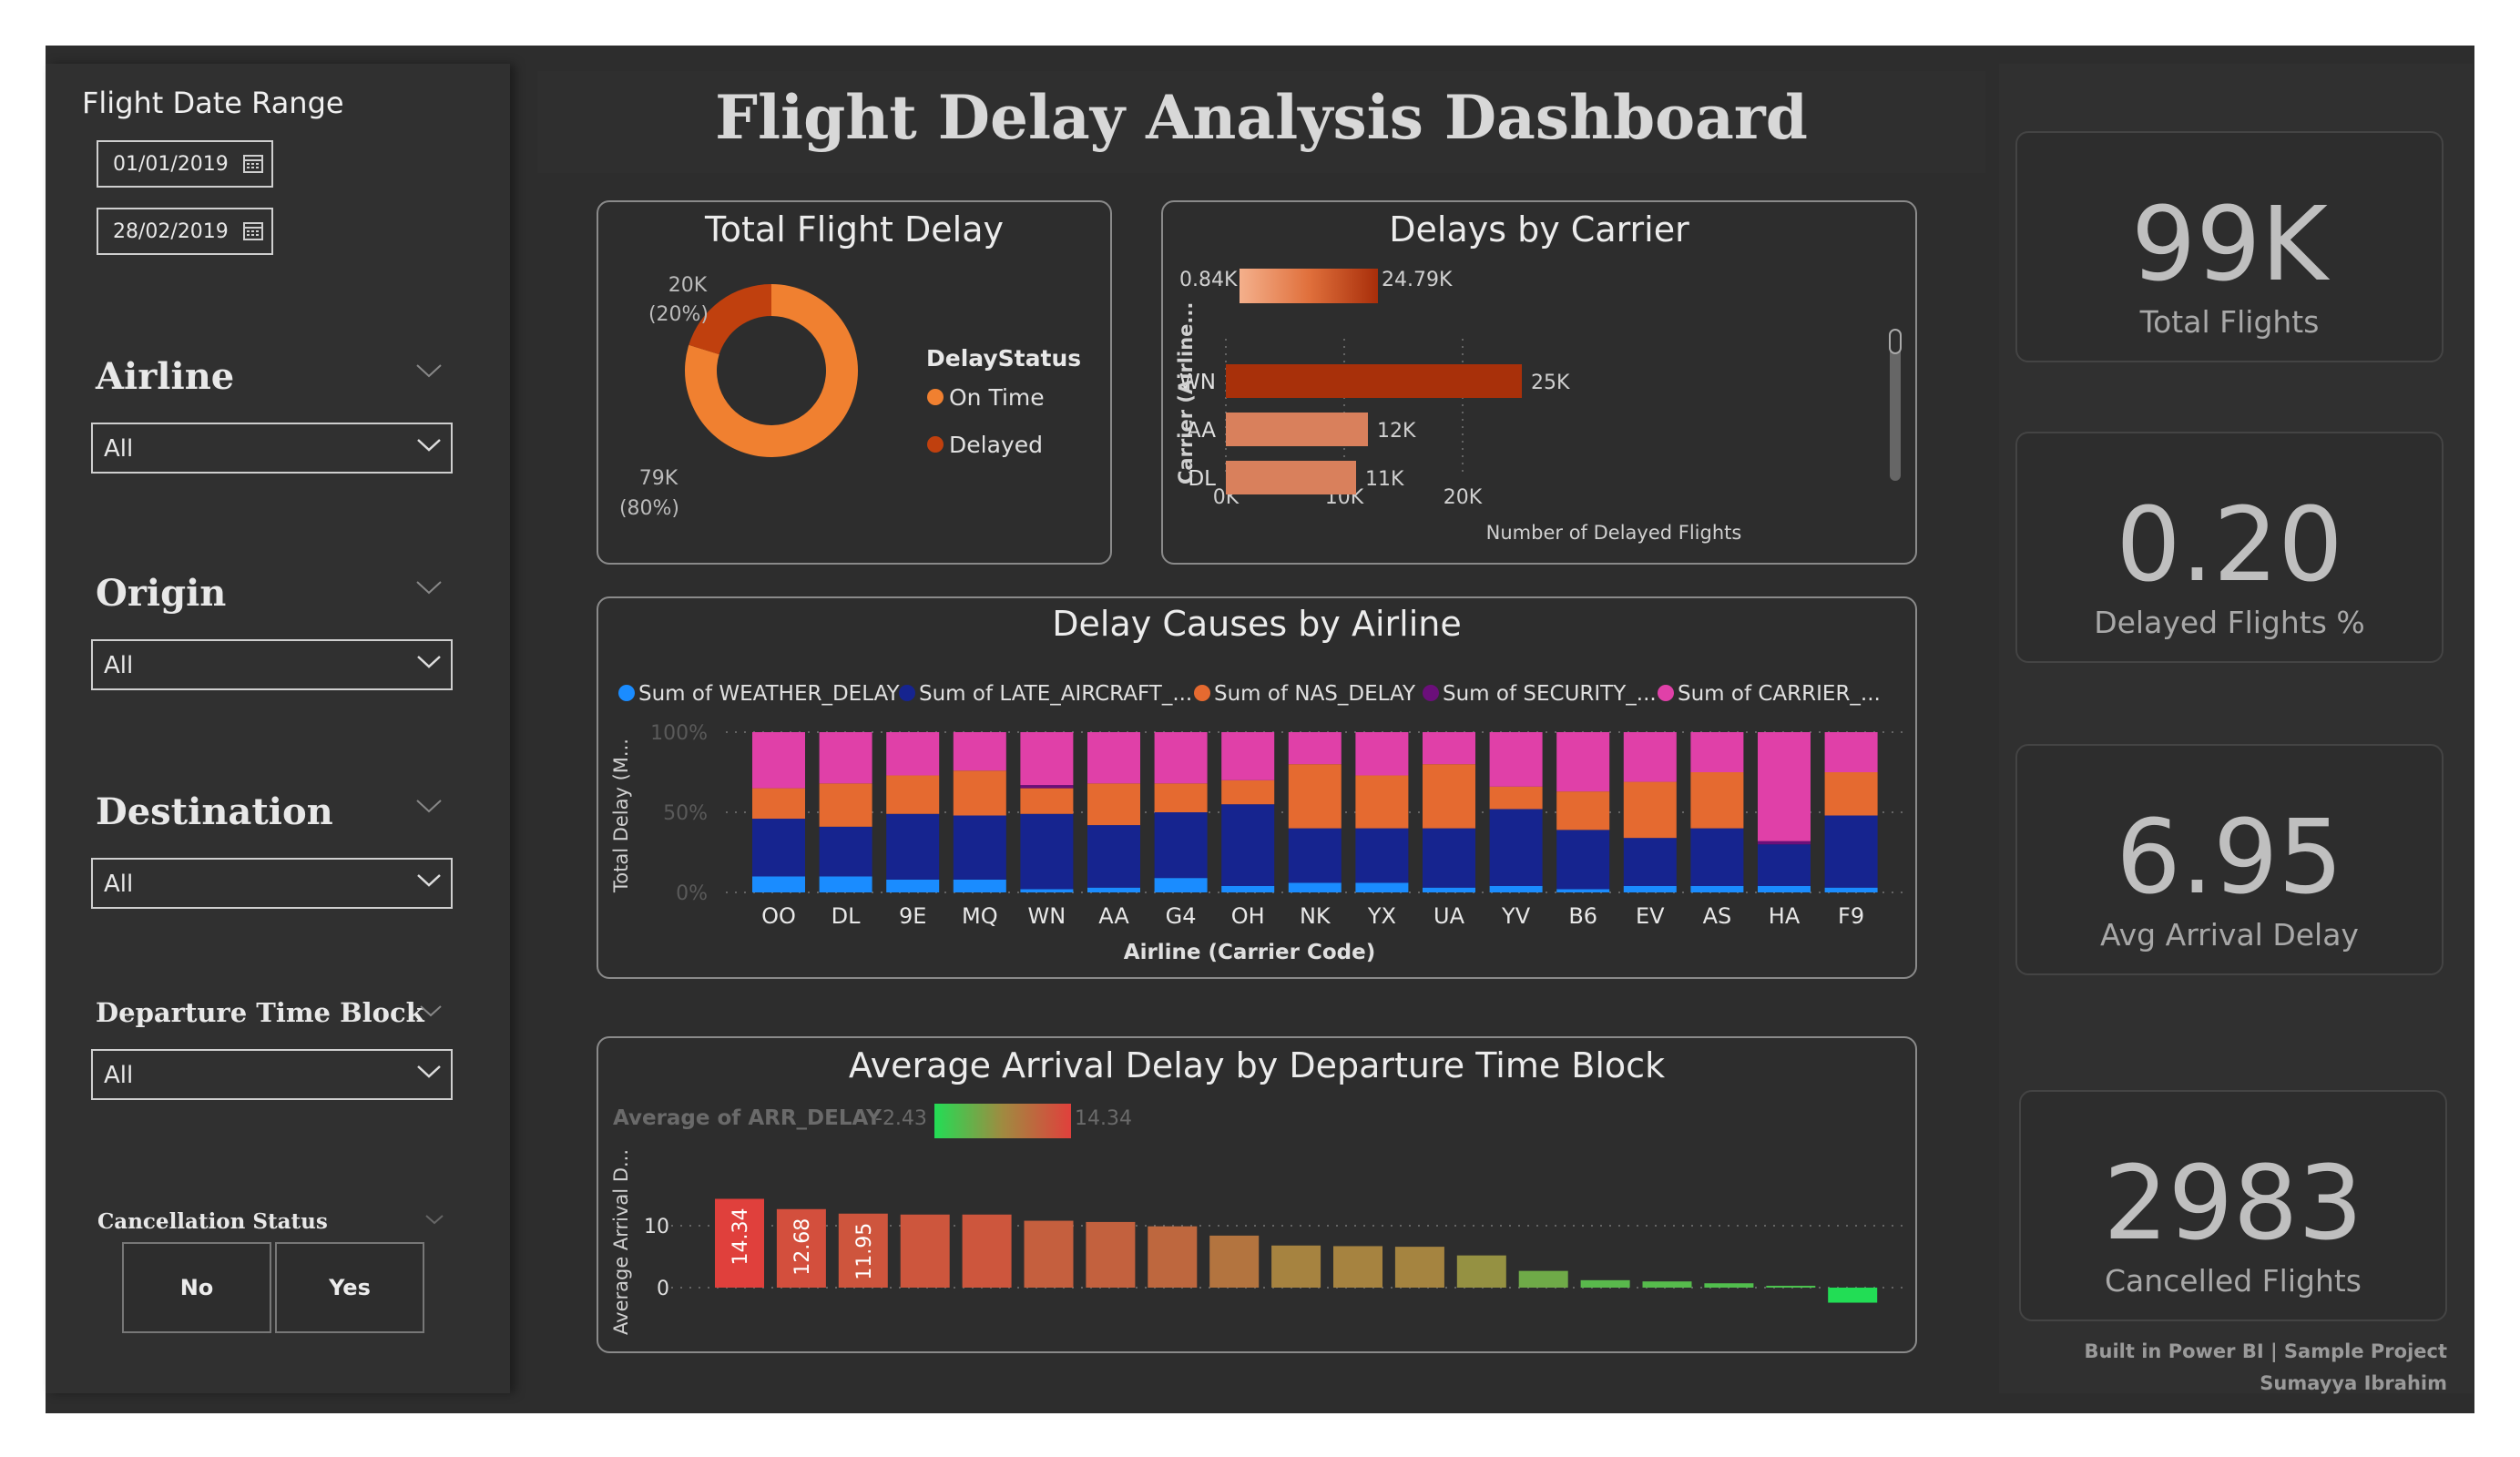 This screenshot has height=1457, width=2520. What do you see at coordinates (2229, 860) in the screenshot?
I see `kpi-card-avg-arrival-delay: 6.95 Avg Arrival Delay` at bounding box center [2229, 860].